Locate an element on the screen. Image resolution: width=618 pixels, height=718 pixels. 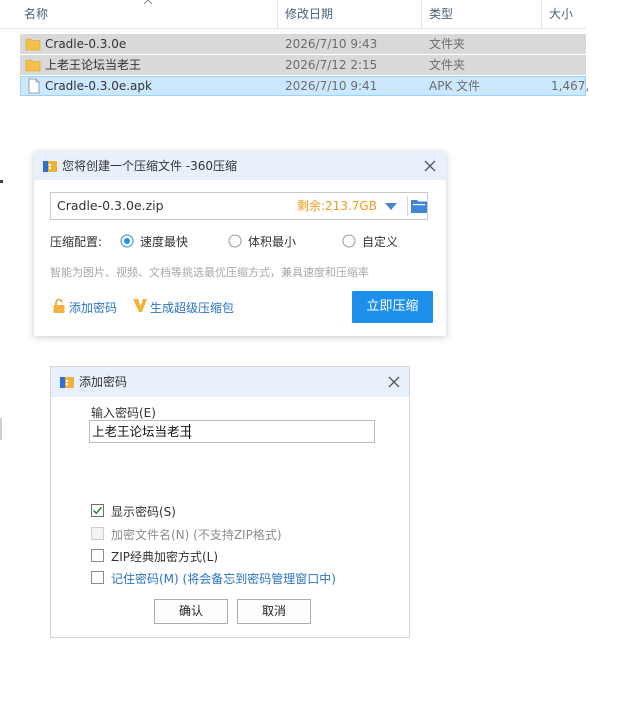
compress-hint: 智能为图片、视频、文档等挑选最优压缩方式，兼具速度和压缩率 is located at coordinates (209, 272).